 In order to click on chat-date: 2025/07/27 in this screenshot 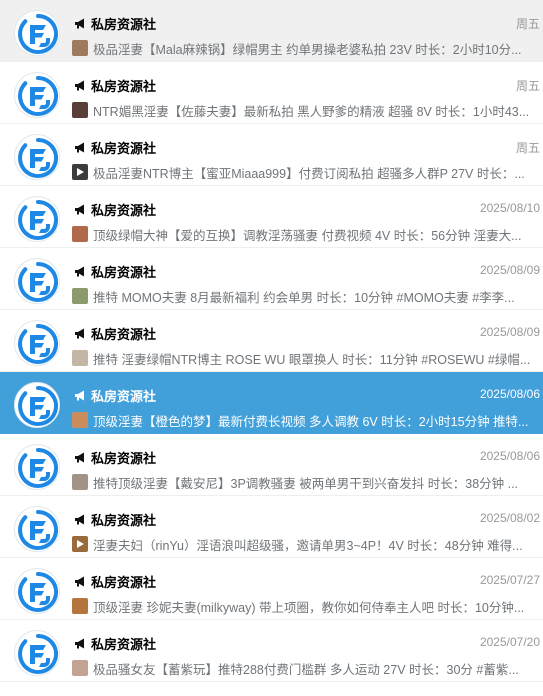, I will do `click(509, 580)`.